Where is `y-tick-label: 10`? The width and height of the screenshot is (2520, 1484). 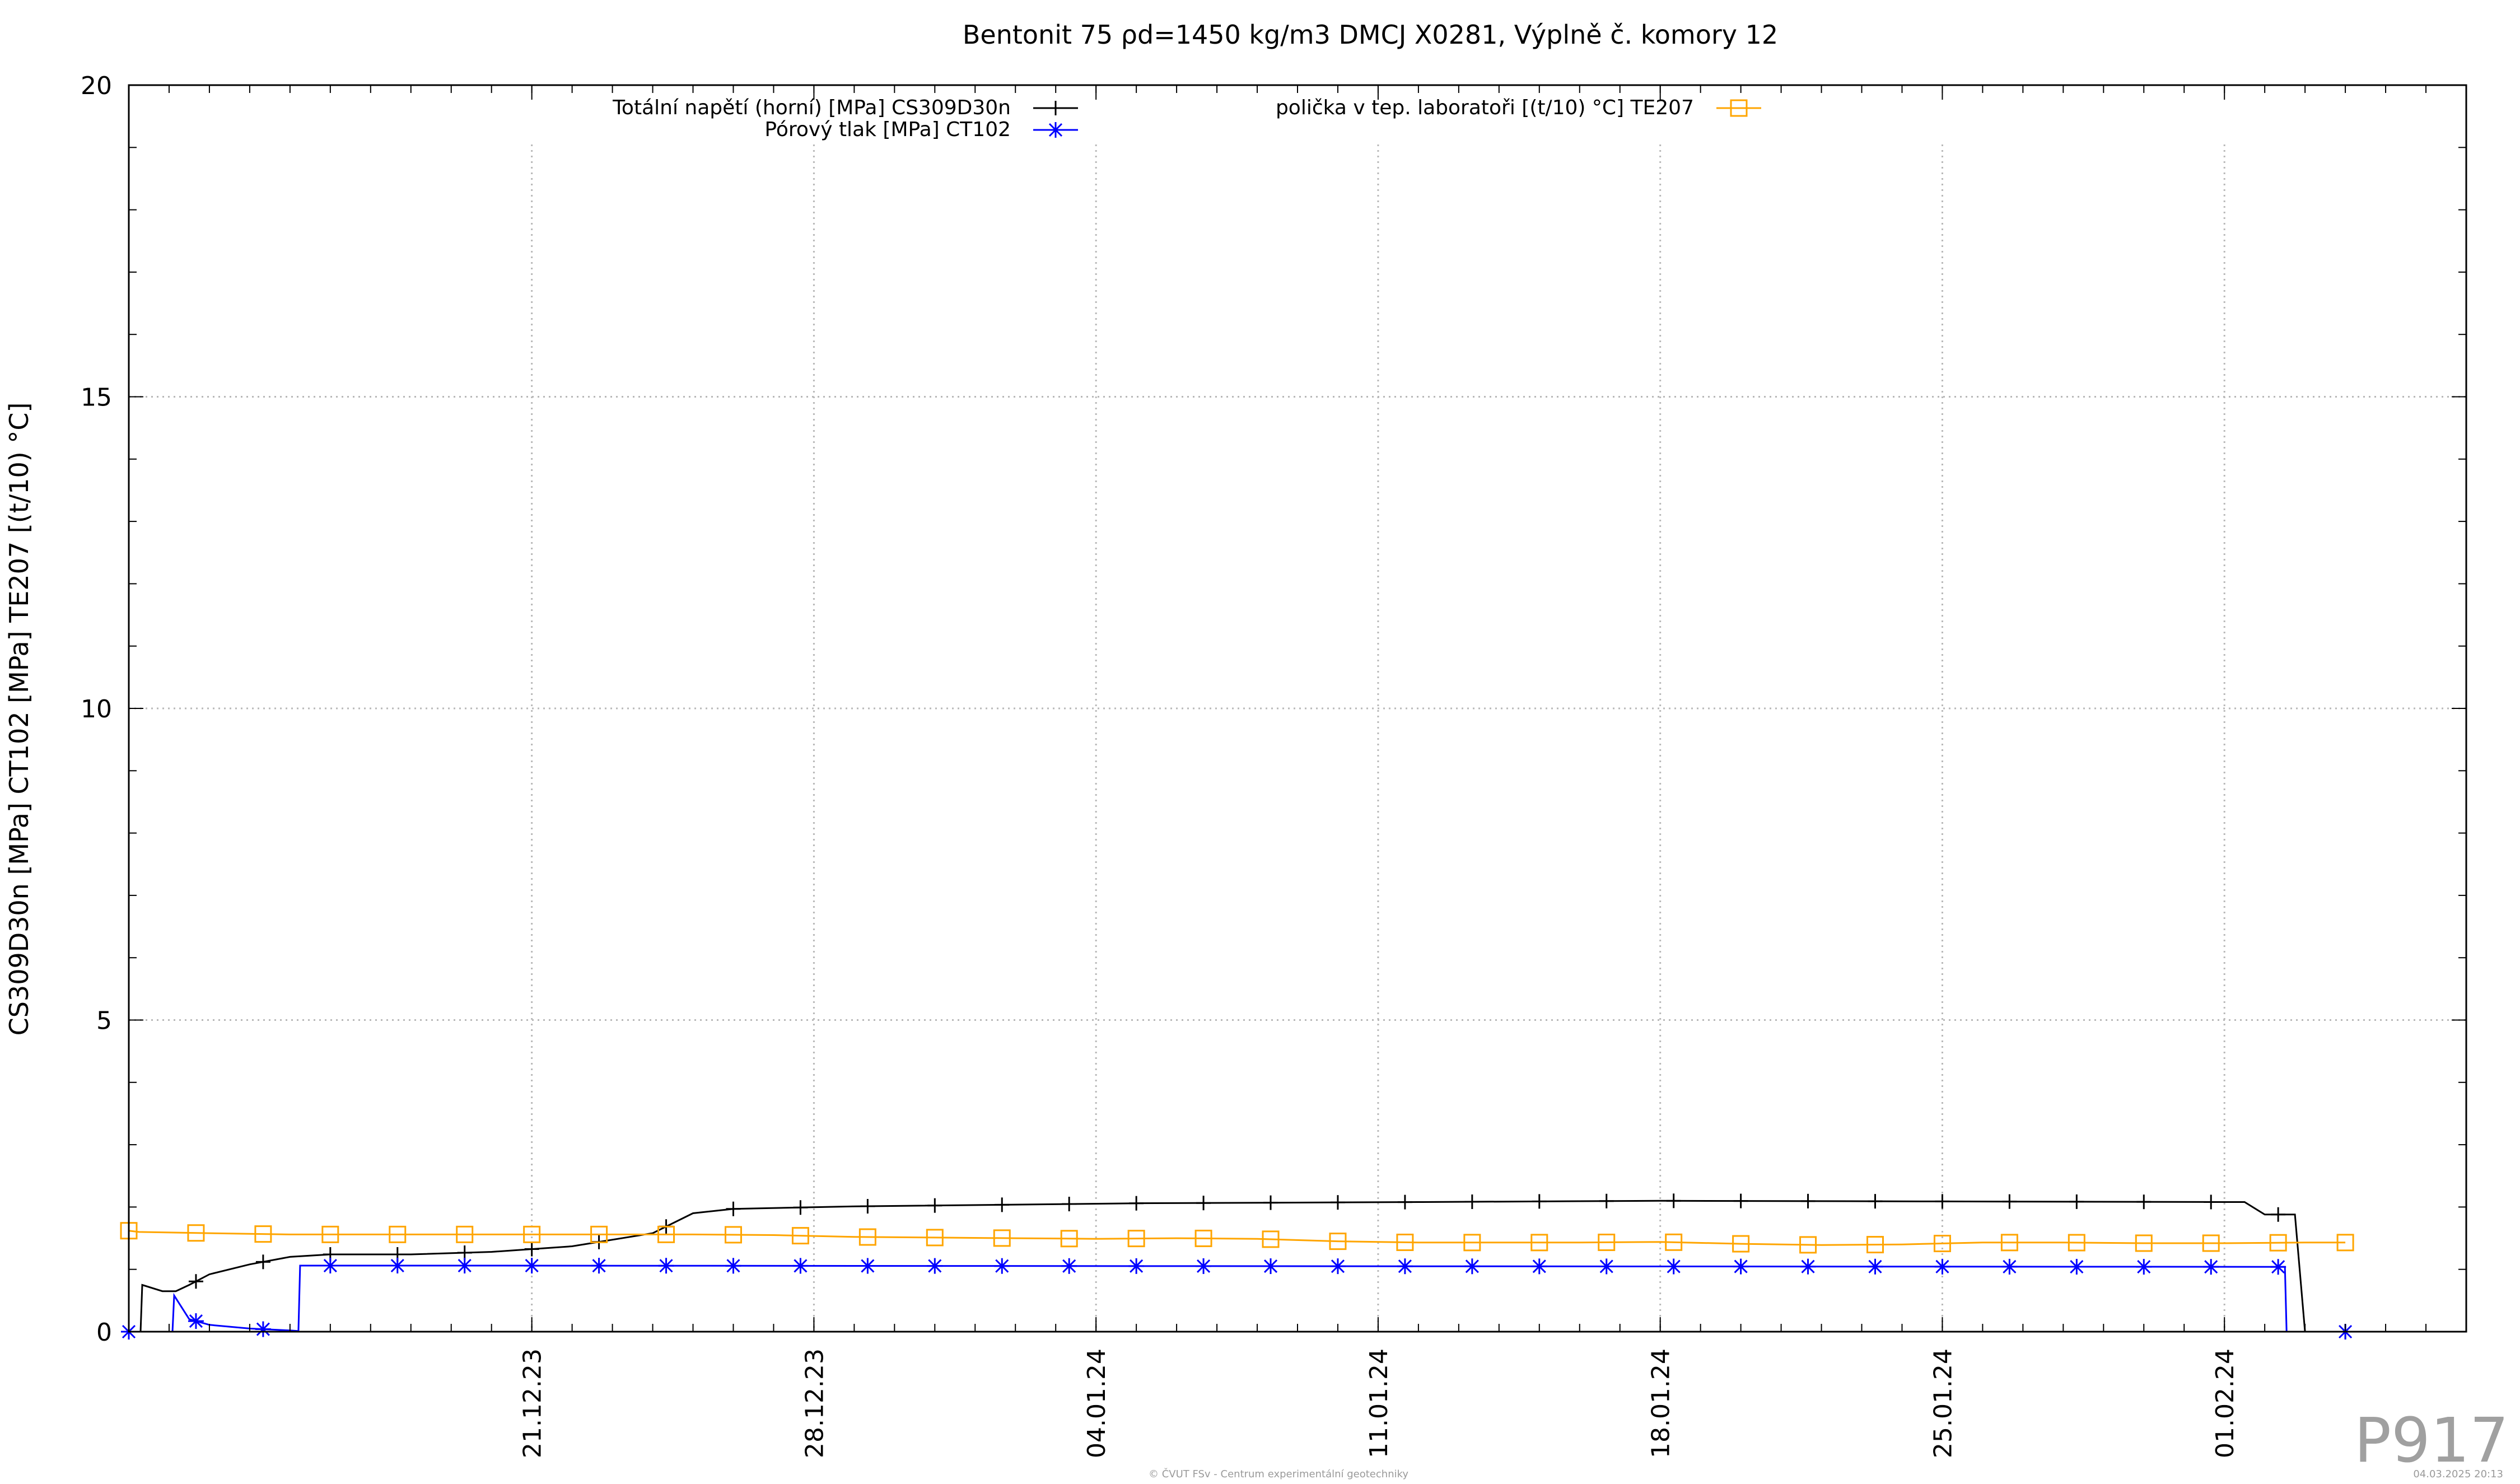 y-tick-label: 10 is located at coordinates (97, 710).